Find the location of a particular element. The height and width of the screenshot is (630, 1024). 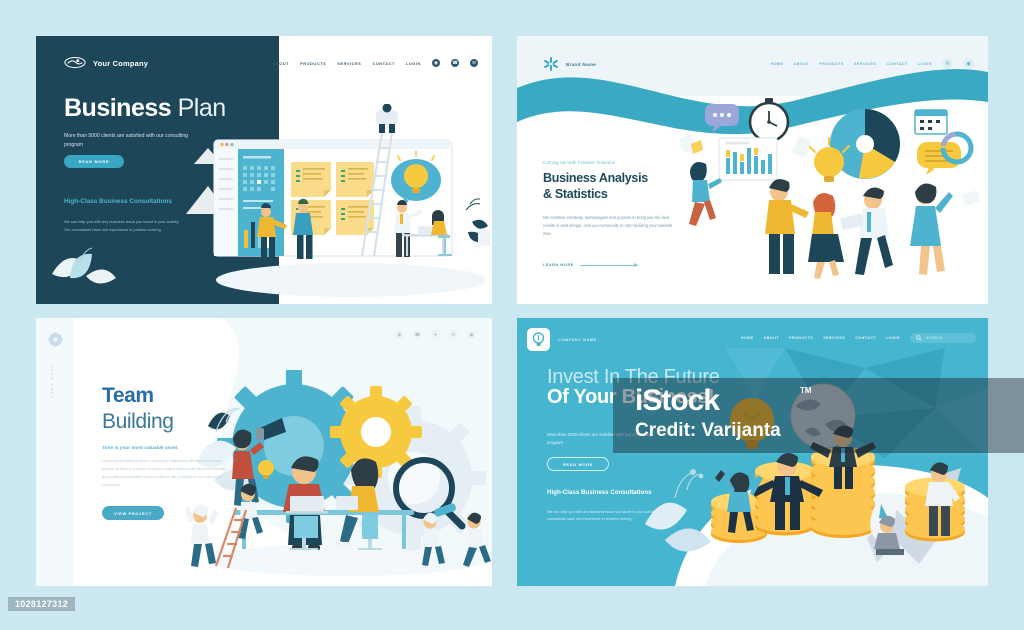

flower-logo-icon is located at coordinates (55, 339).